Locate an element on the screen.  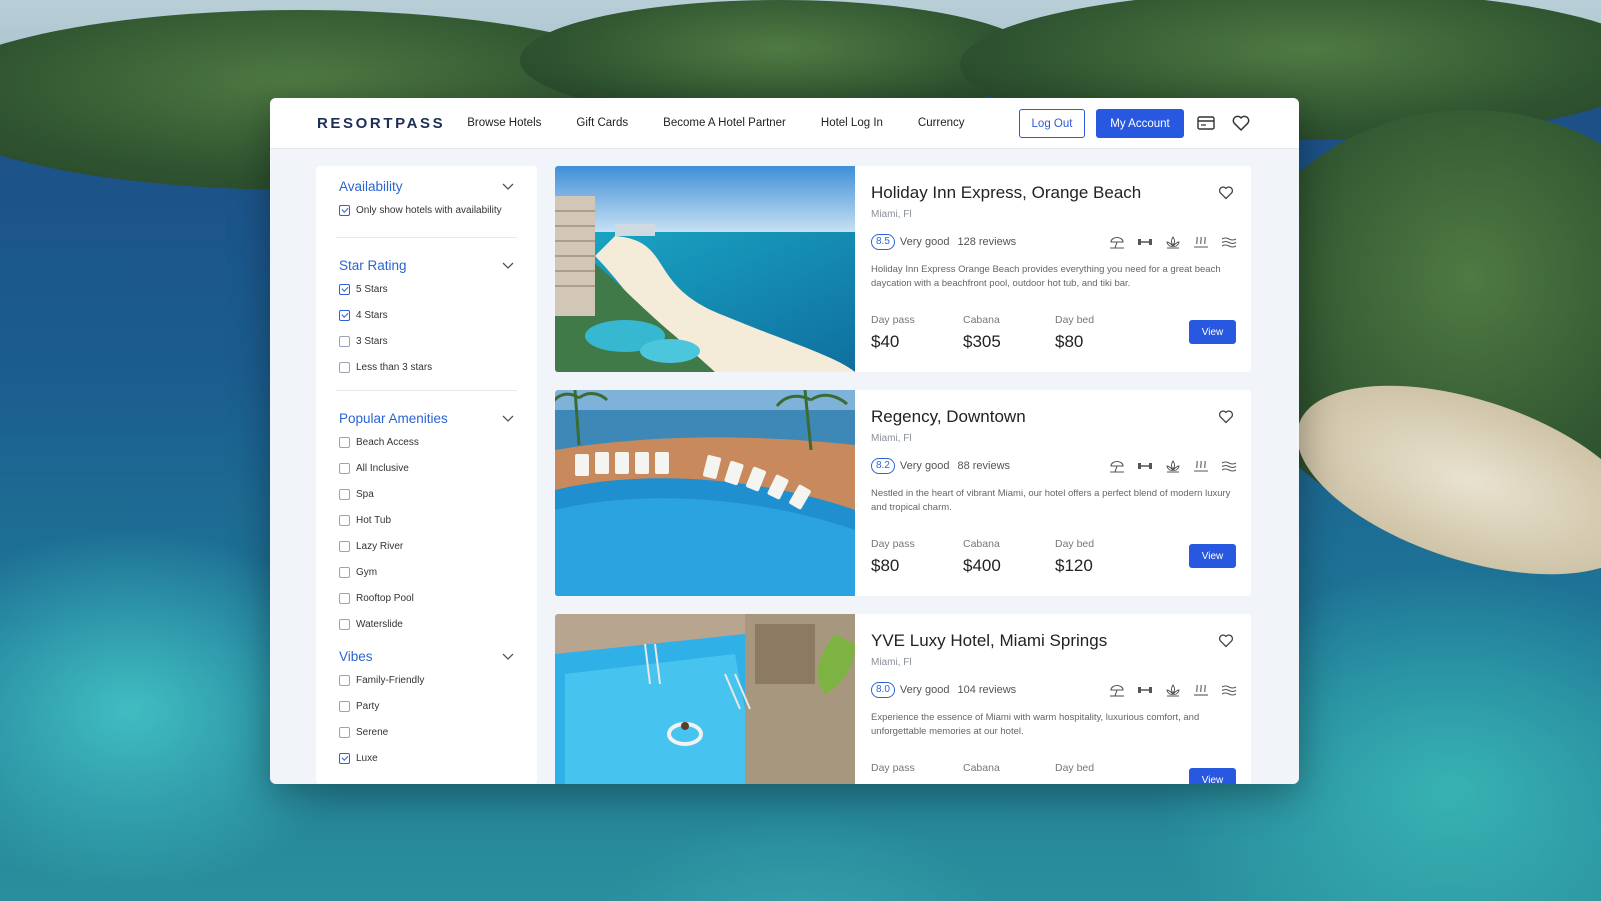
hotel-name: Holiday Inn Express, Orange Beach is located at coordinates (1006, 193).